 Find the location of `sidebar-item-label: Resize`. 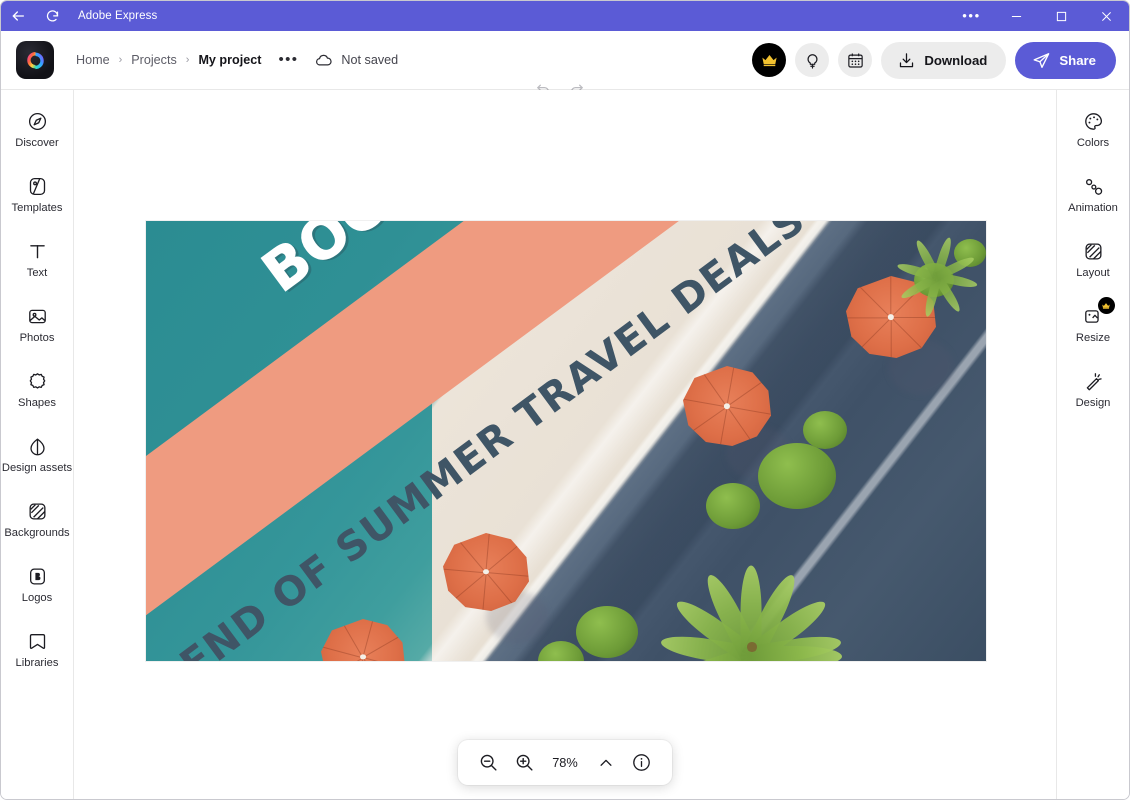

sidebar-item-label: Resize is located at coordinates (1093, 338).